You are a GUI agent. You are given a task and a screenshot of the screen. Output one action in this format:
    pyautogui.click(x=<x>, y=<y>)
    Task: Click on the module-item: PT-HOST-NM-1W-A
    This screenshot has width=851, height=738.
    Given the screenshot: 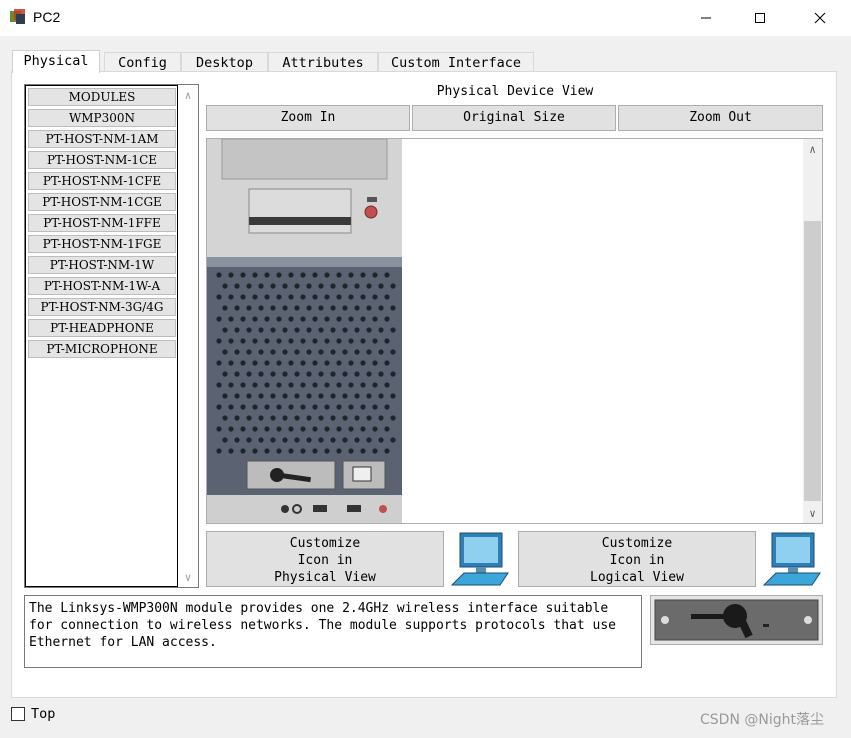 What is the action you would take?
    pyautogui.click(x=102, y=286)
    